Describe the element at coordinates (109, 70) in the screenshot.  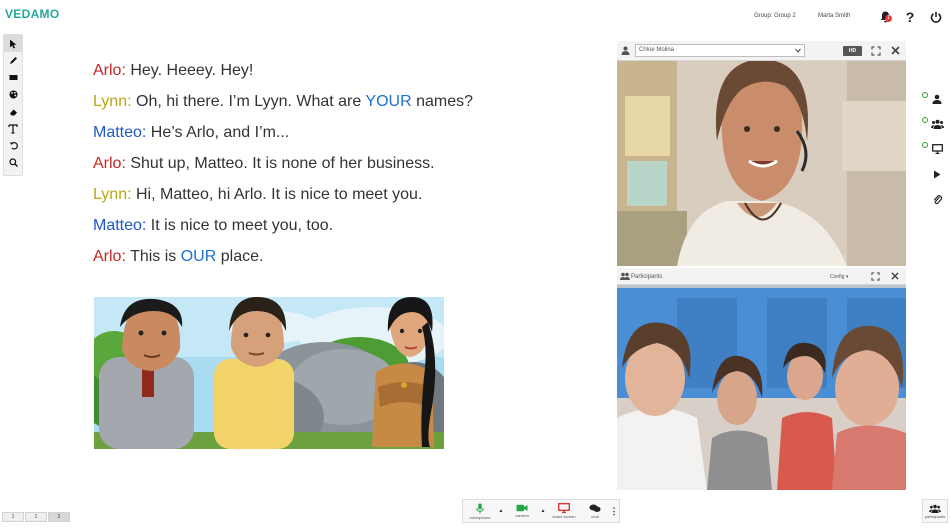
I see `speaker-name: Arlo:` at that location.